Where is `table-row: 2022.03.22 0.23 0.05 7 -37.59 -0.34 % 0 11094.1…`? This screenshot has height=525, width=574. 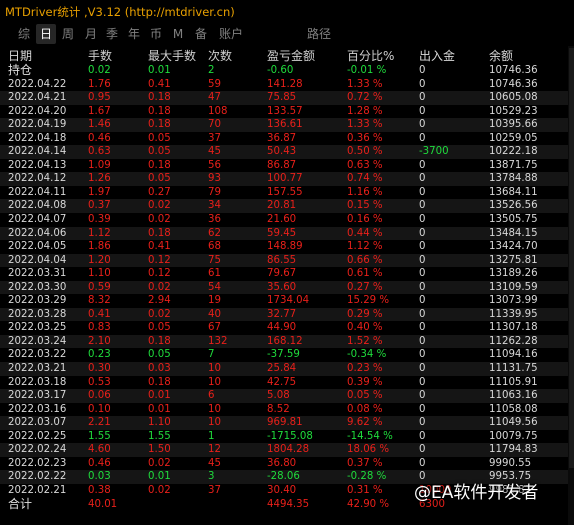
table-row: 2022.03.22 0.23 0.05 7 -37.59 -0.34 % 0 11094.1… is located at coordinates (287, 355).